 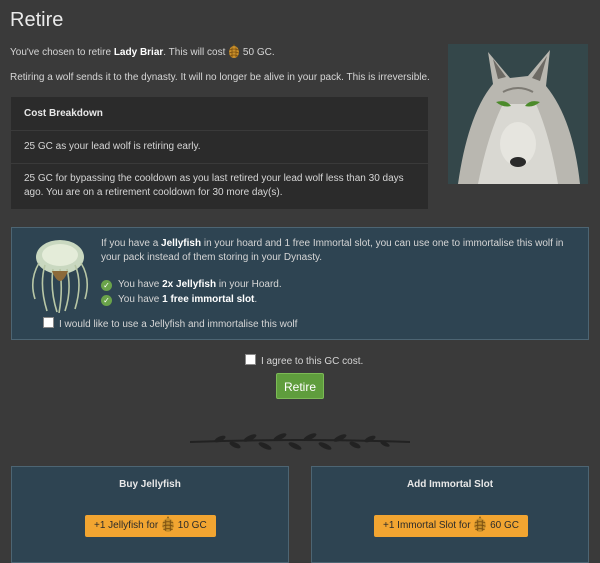 I want to click on c2-bold: 1 free immortal slot, so click(x=208, y=299).